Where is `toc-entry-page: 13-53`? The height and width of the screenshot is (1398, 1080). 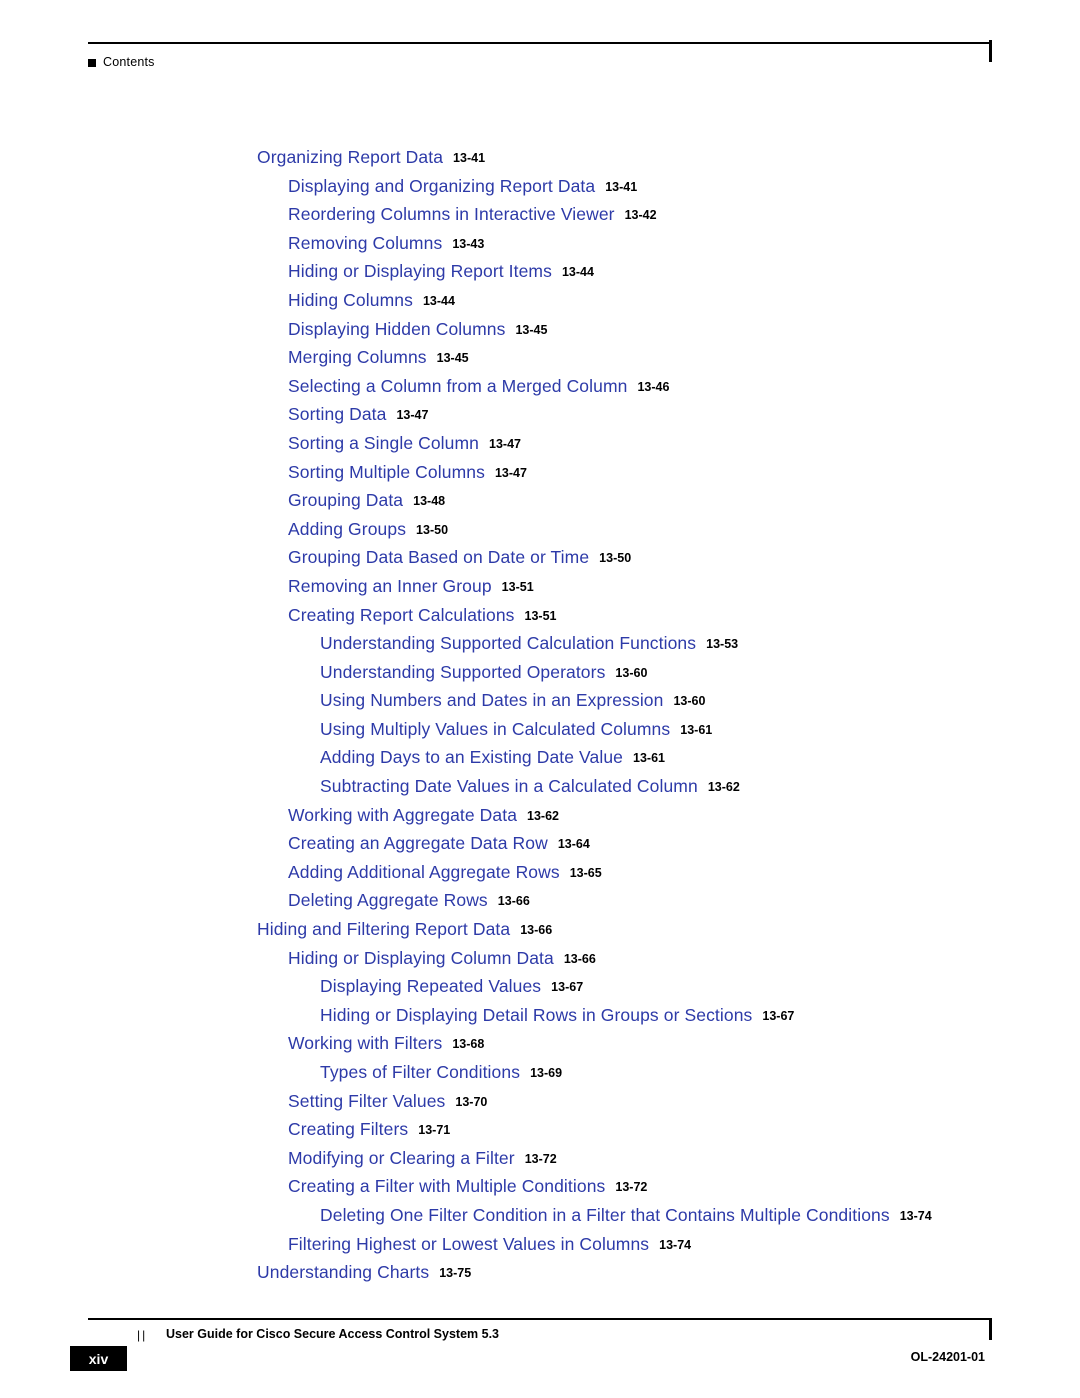
toc-entry-page: 13-53 is located at coordinates (722, 644).